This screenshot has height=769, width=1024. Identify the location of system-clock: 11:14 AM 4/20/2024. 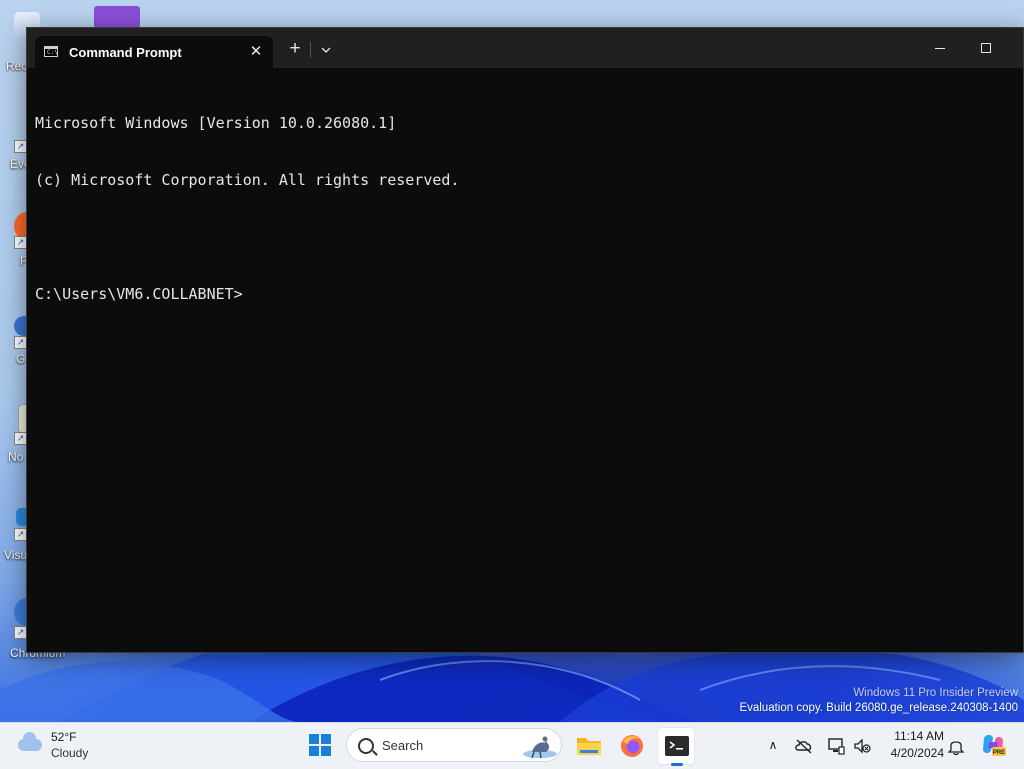
(910, 745).